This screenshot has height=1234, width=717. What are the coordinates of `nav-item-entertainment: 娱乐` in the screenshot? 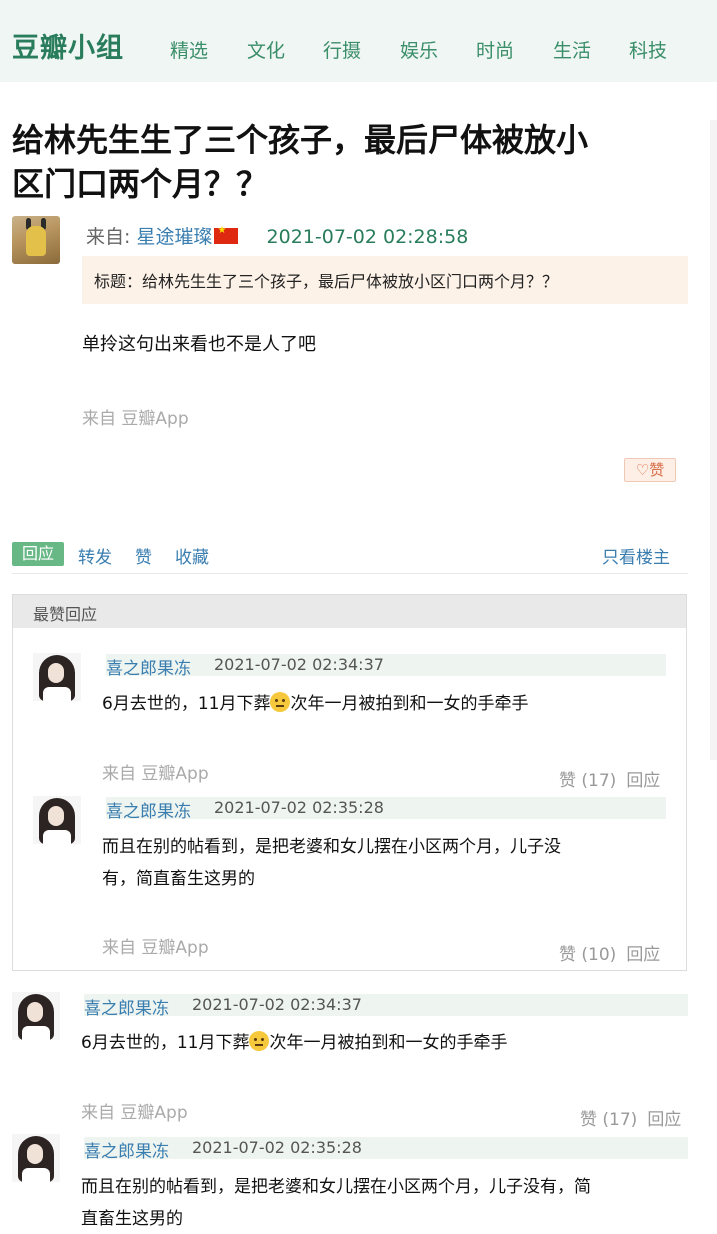 It's located at (419, 49).